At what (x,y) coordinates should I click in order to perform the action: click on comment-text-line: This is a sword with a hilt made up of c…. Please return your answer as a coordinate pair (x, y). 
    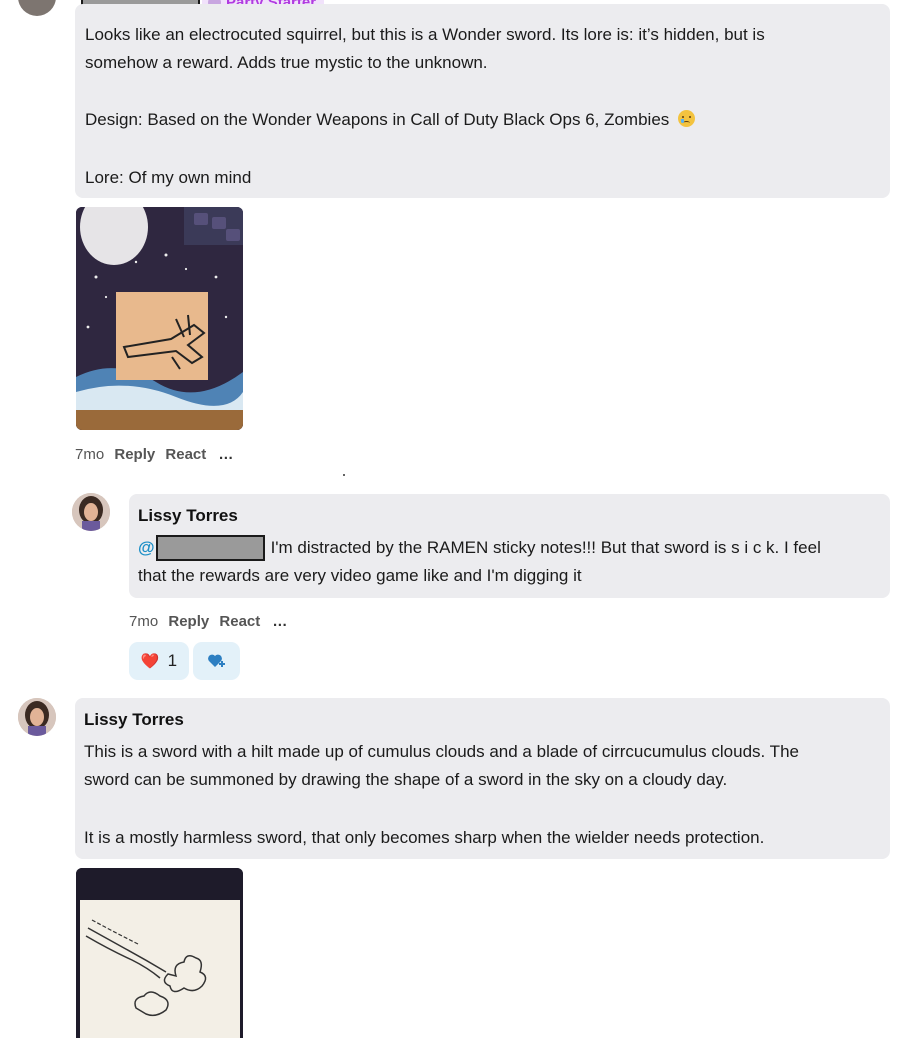
    Looking at the image, I should click on (441, 751).